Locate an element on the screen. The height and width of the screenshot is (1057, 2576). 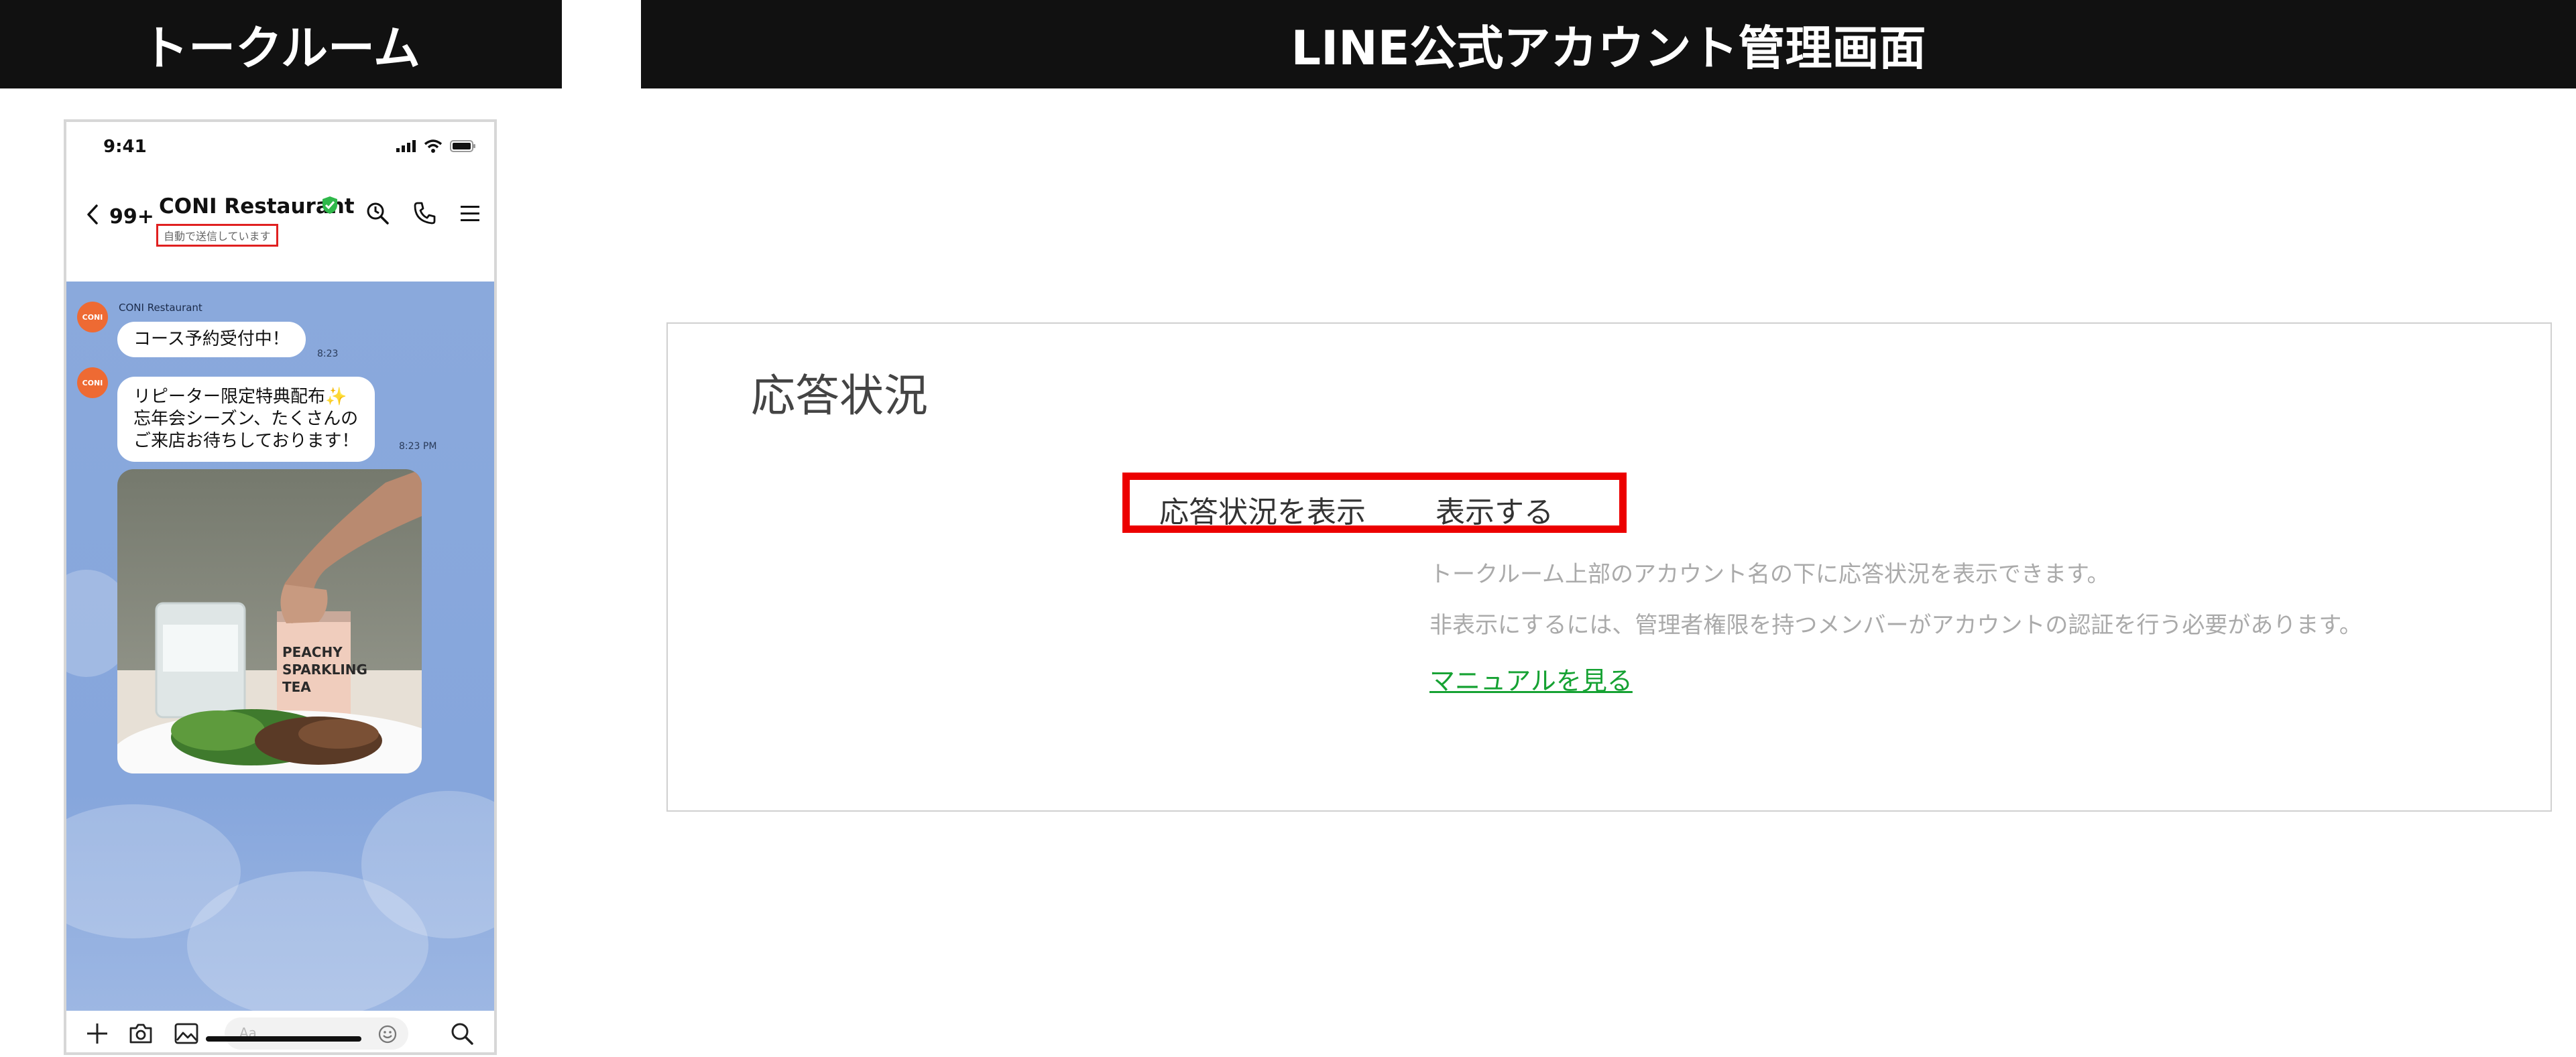
can-text: SPARKLING is located at coordinates (324, 670).